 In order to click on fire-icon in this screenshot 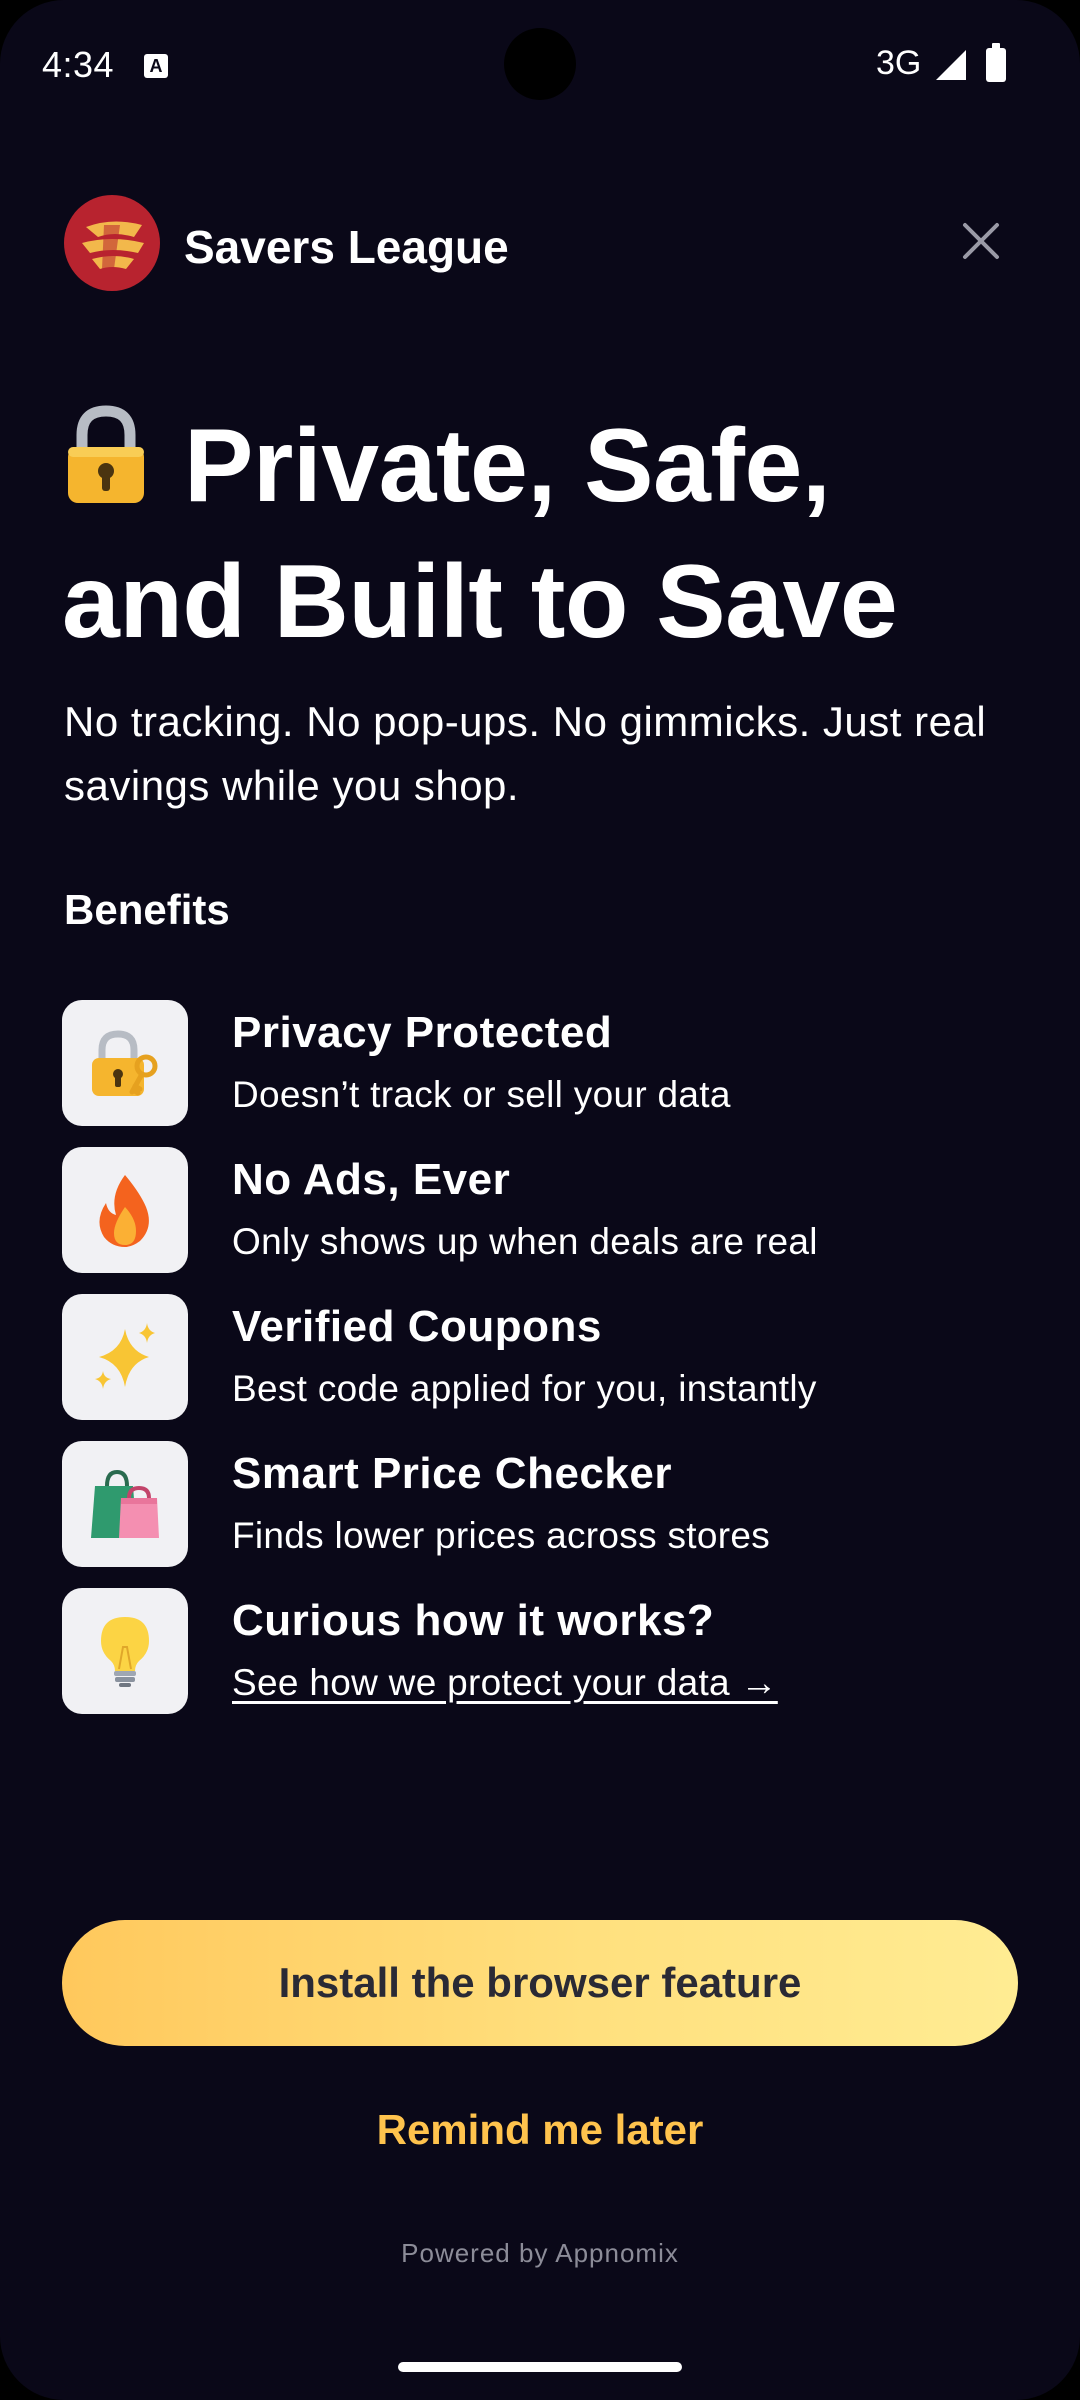, I will do `click(124, 1211)`.